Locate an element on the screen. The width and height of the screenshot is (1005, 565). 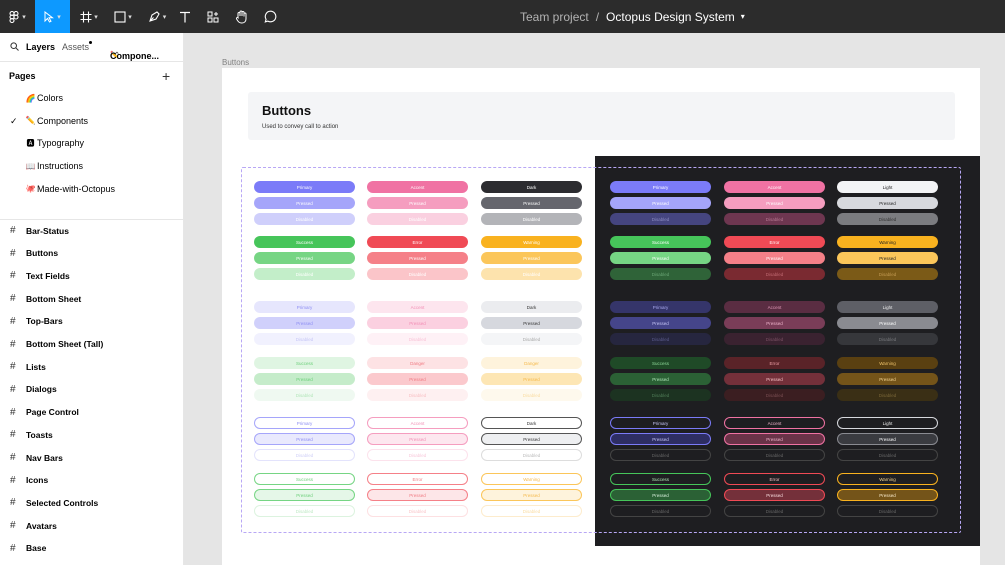
layer-item-nav-bars: # Nav Bars is located at coordinates (36, 457).